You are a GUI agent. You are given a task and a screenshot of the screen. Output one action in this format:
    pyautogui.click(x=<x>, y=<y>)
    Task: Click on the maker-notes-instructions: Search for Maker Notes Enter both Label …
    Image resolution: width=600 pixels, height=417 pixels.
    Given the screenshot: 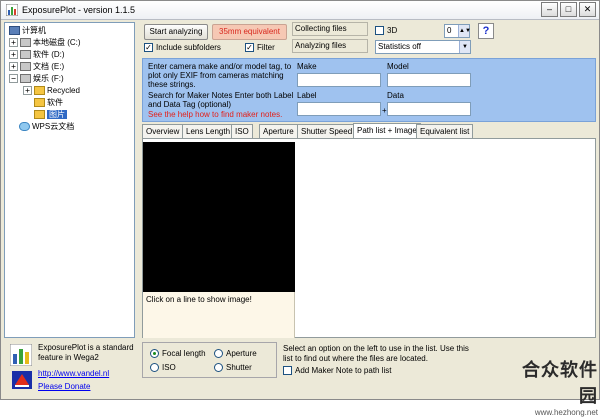 What is the action you would take?
    pyautogui.click(x=221, y=100)
    